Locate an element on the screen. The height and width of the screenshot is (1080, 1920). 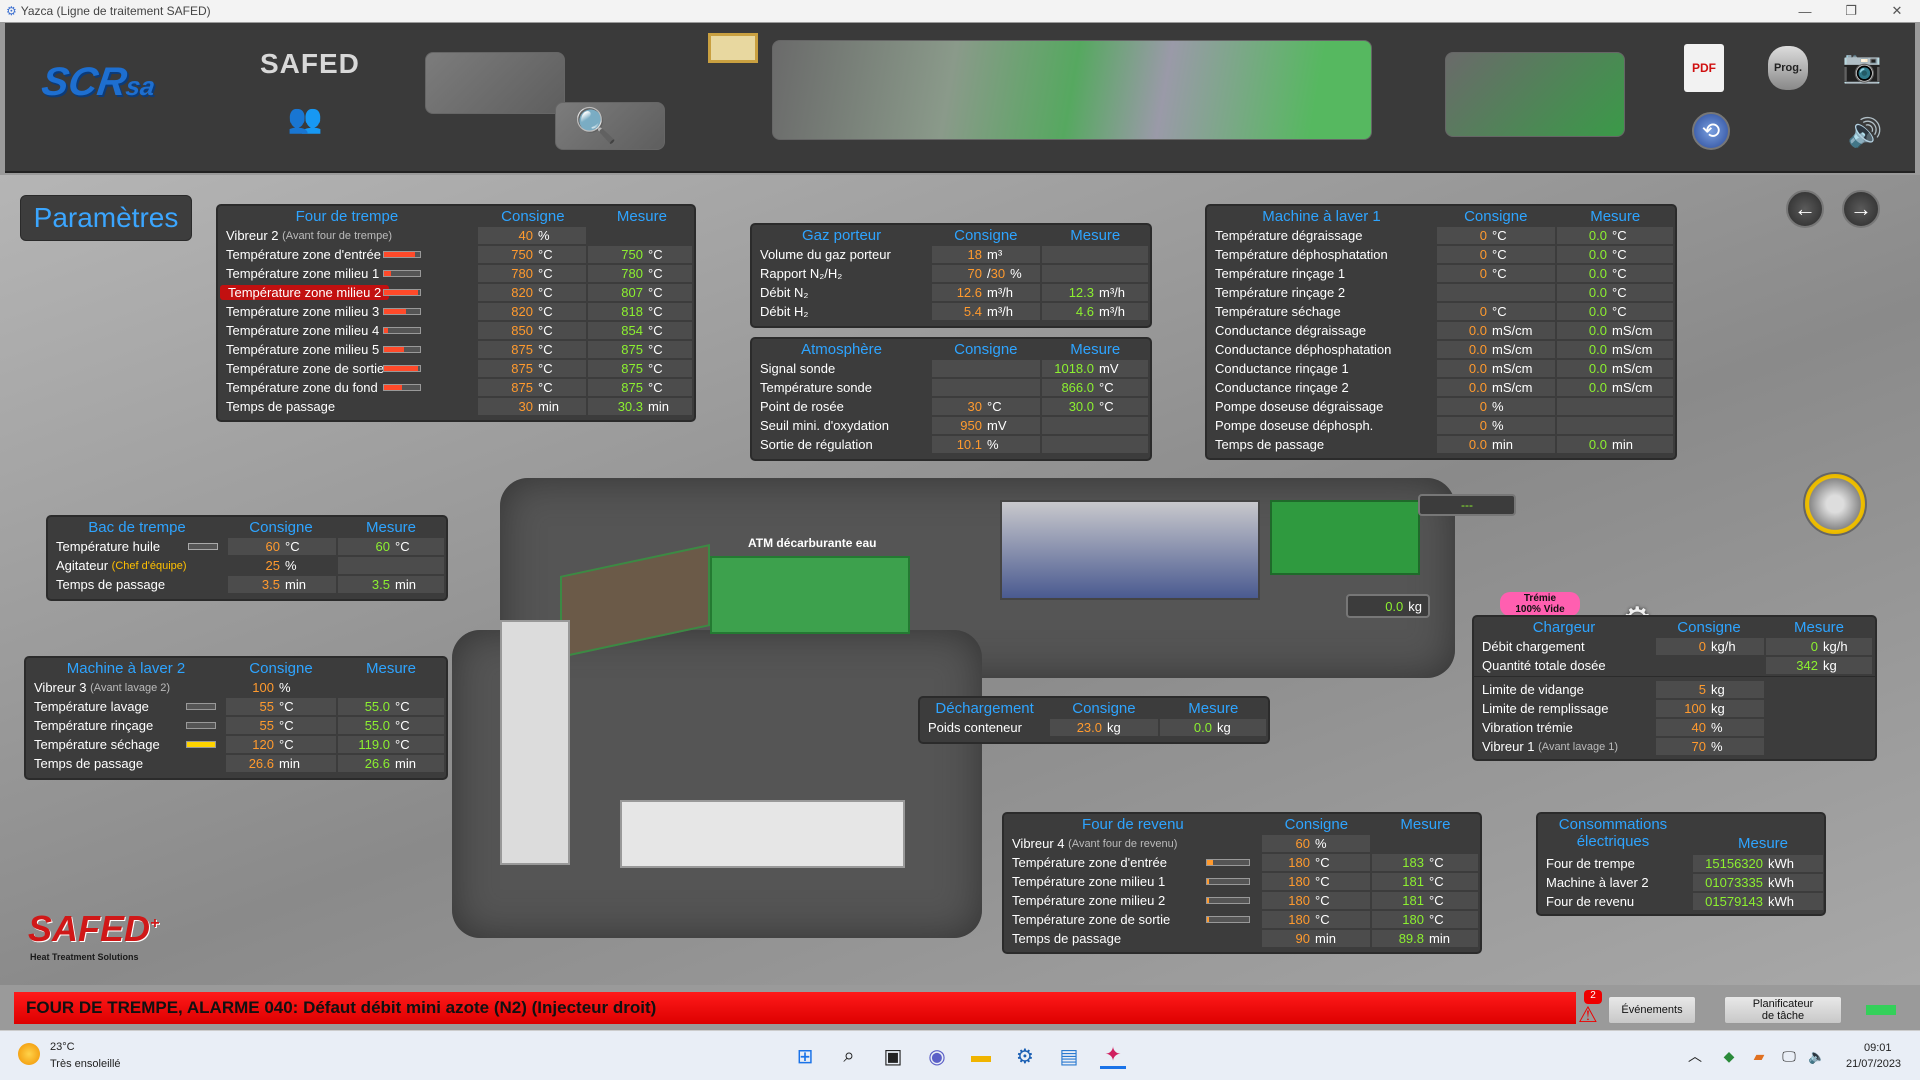
electrical-cabinet is located at coordinates (535, 742).